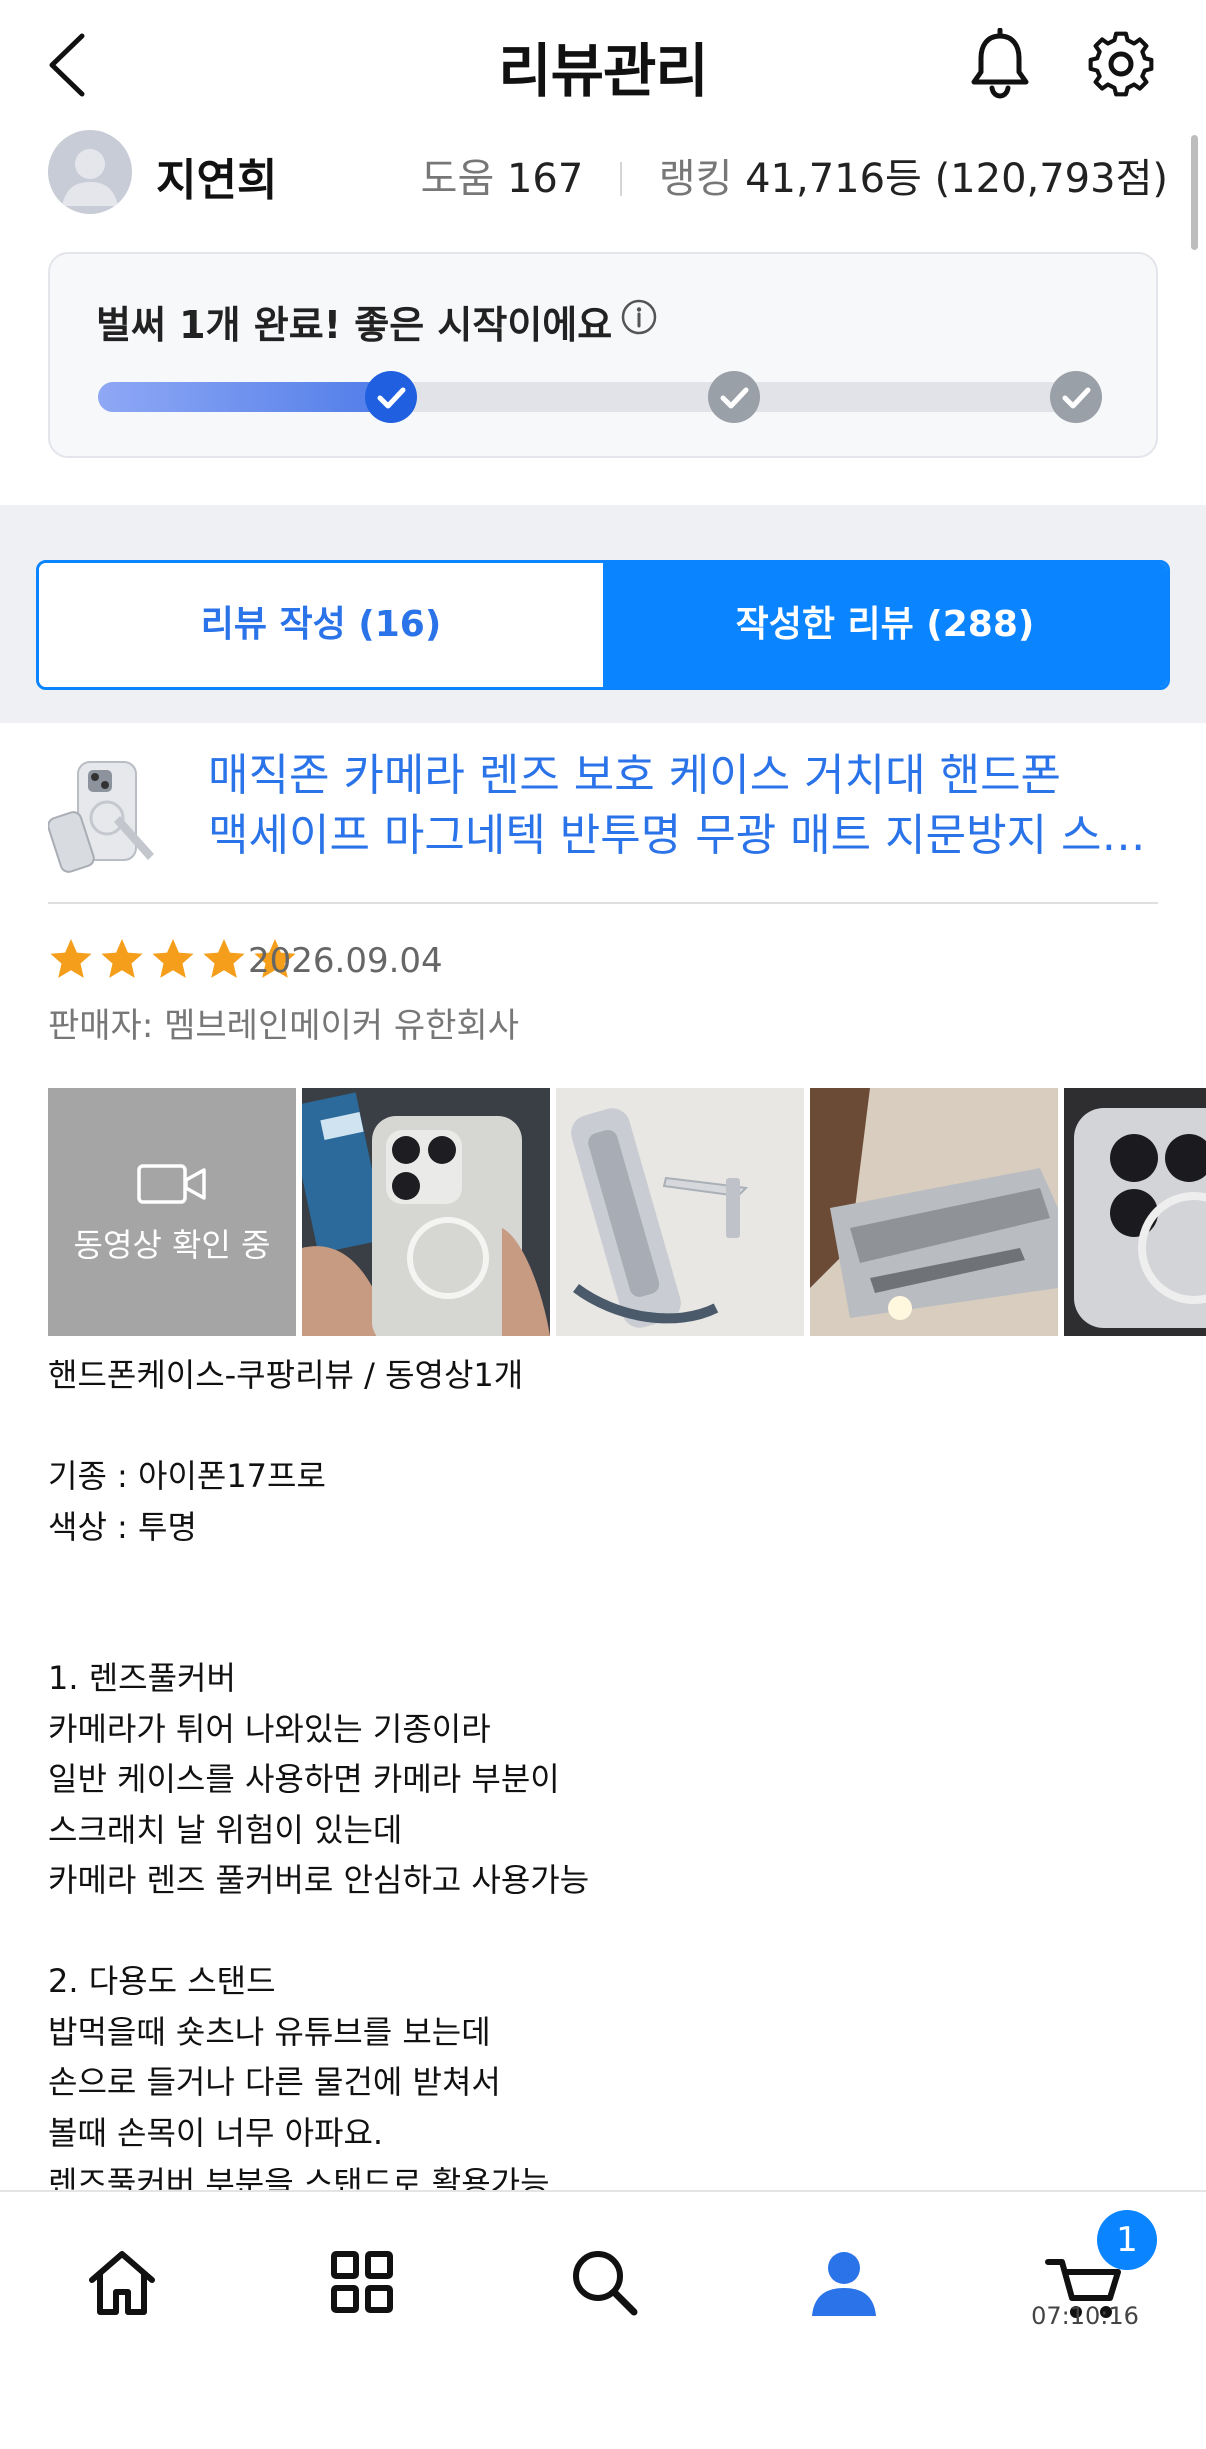 The height and width of the screenshot is (2449, 1206). I want to click on review-line: 핸드폰케이스-쿠팡리뷰 / 동영상1개, so click(286, 1375).